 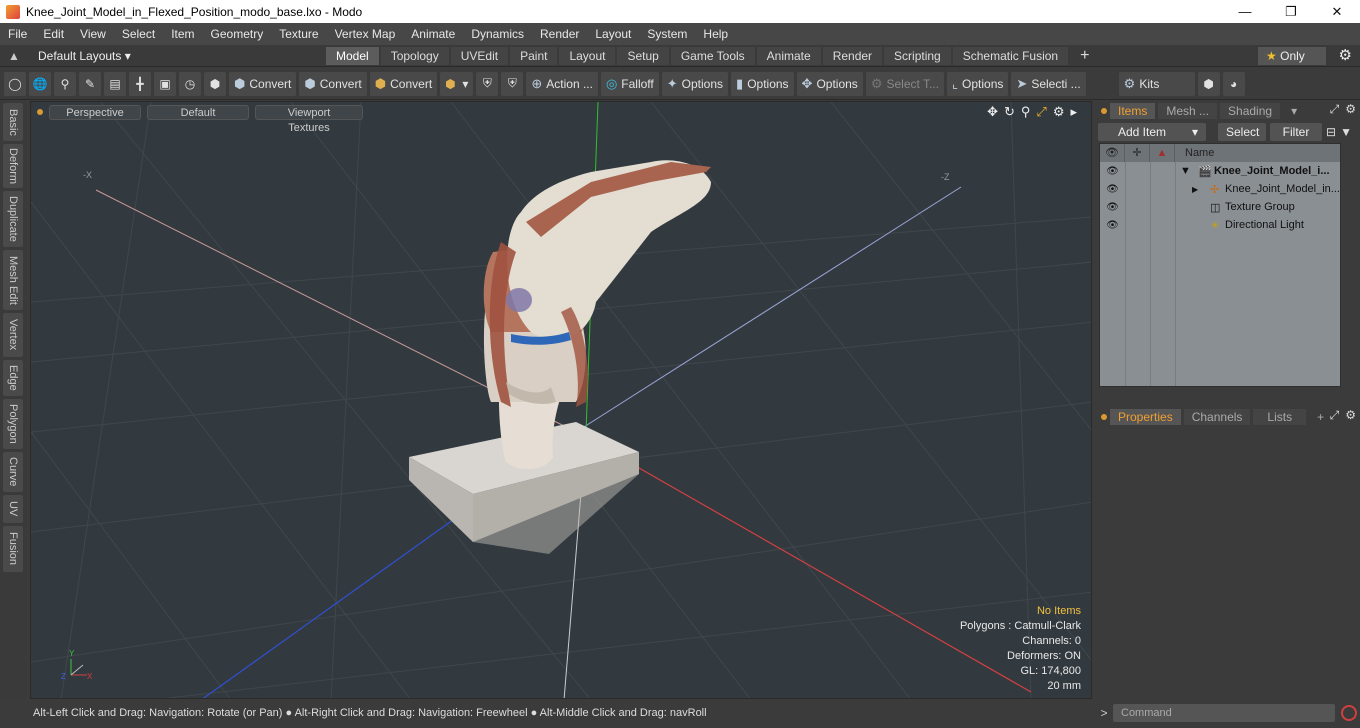 What do you see at coordinates (1162, 153) in the screenshot?
I see `type-column-icon: ▲` at bounding box center [1162, 153].